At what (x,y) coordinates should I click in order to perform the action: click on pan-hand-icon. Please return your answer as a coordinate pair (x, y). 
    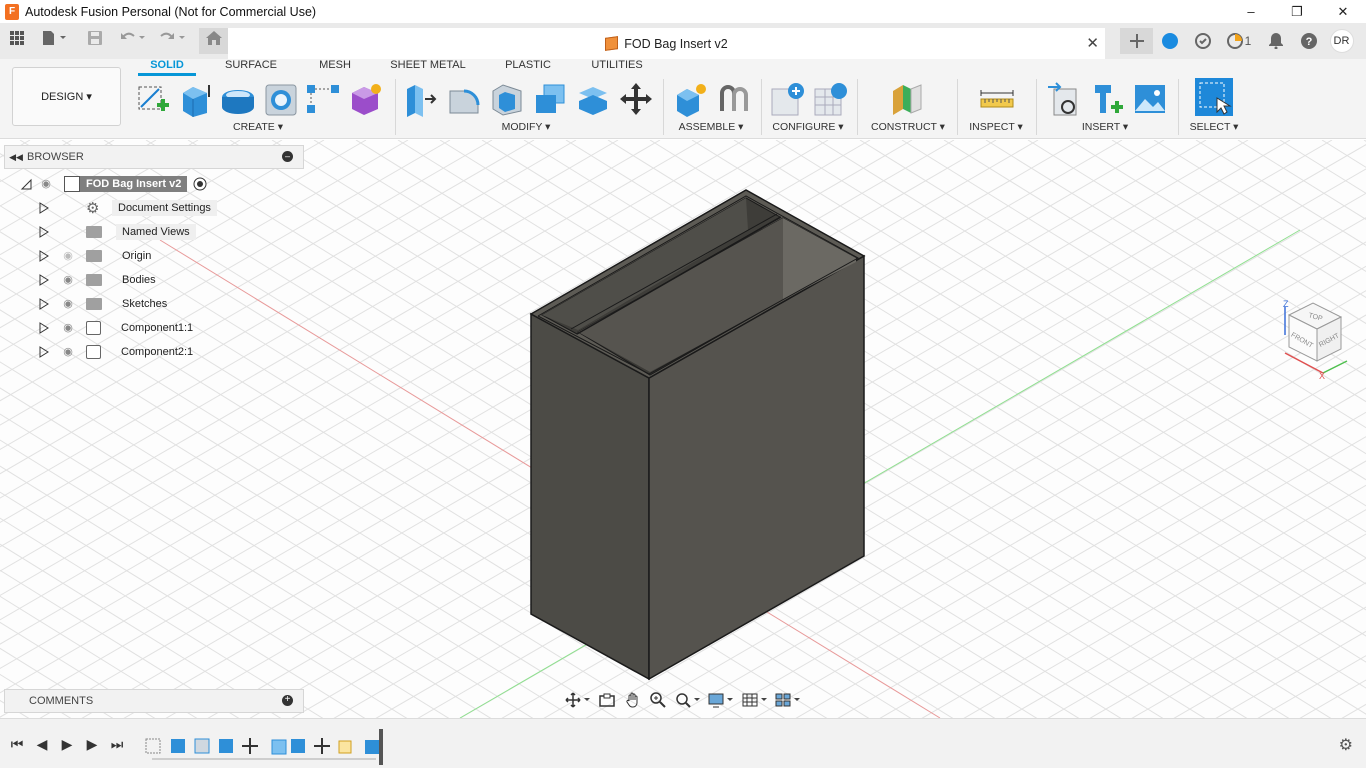
    Looking at the image, I should click on (633, 700).